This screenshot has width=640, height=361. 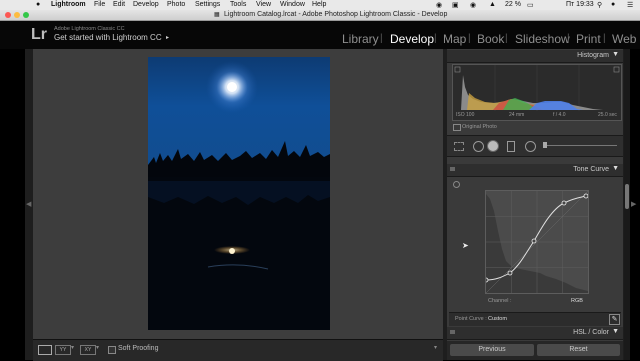 I want to click on tone-curve-title: Tone Curve, so click(x=591, y=169).